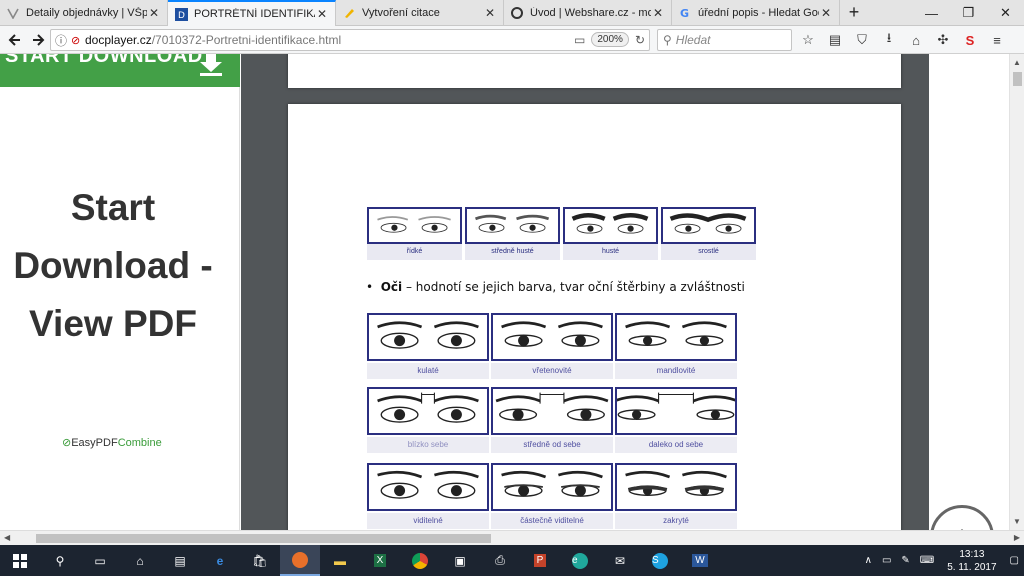 The image size is (1024, 576). I want to click on bookmark-star-icon: ☆, so click(808, 40).